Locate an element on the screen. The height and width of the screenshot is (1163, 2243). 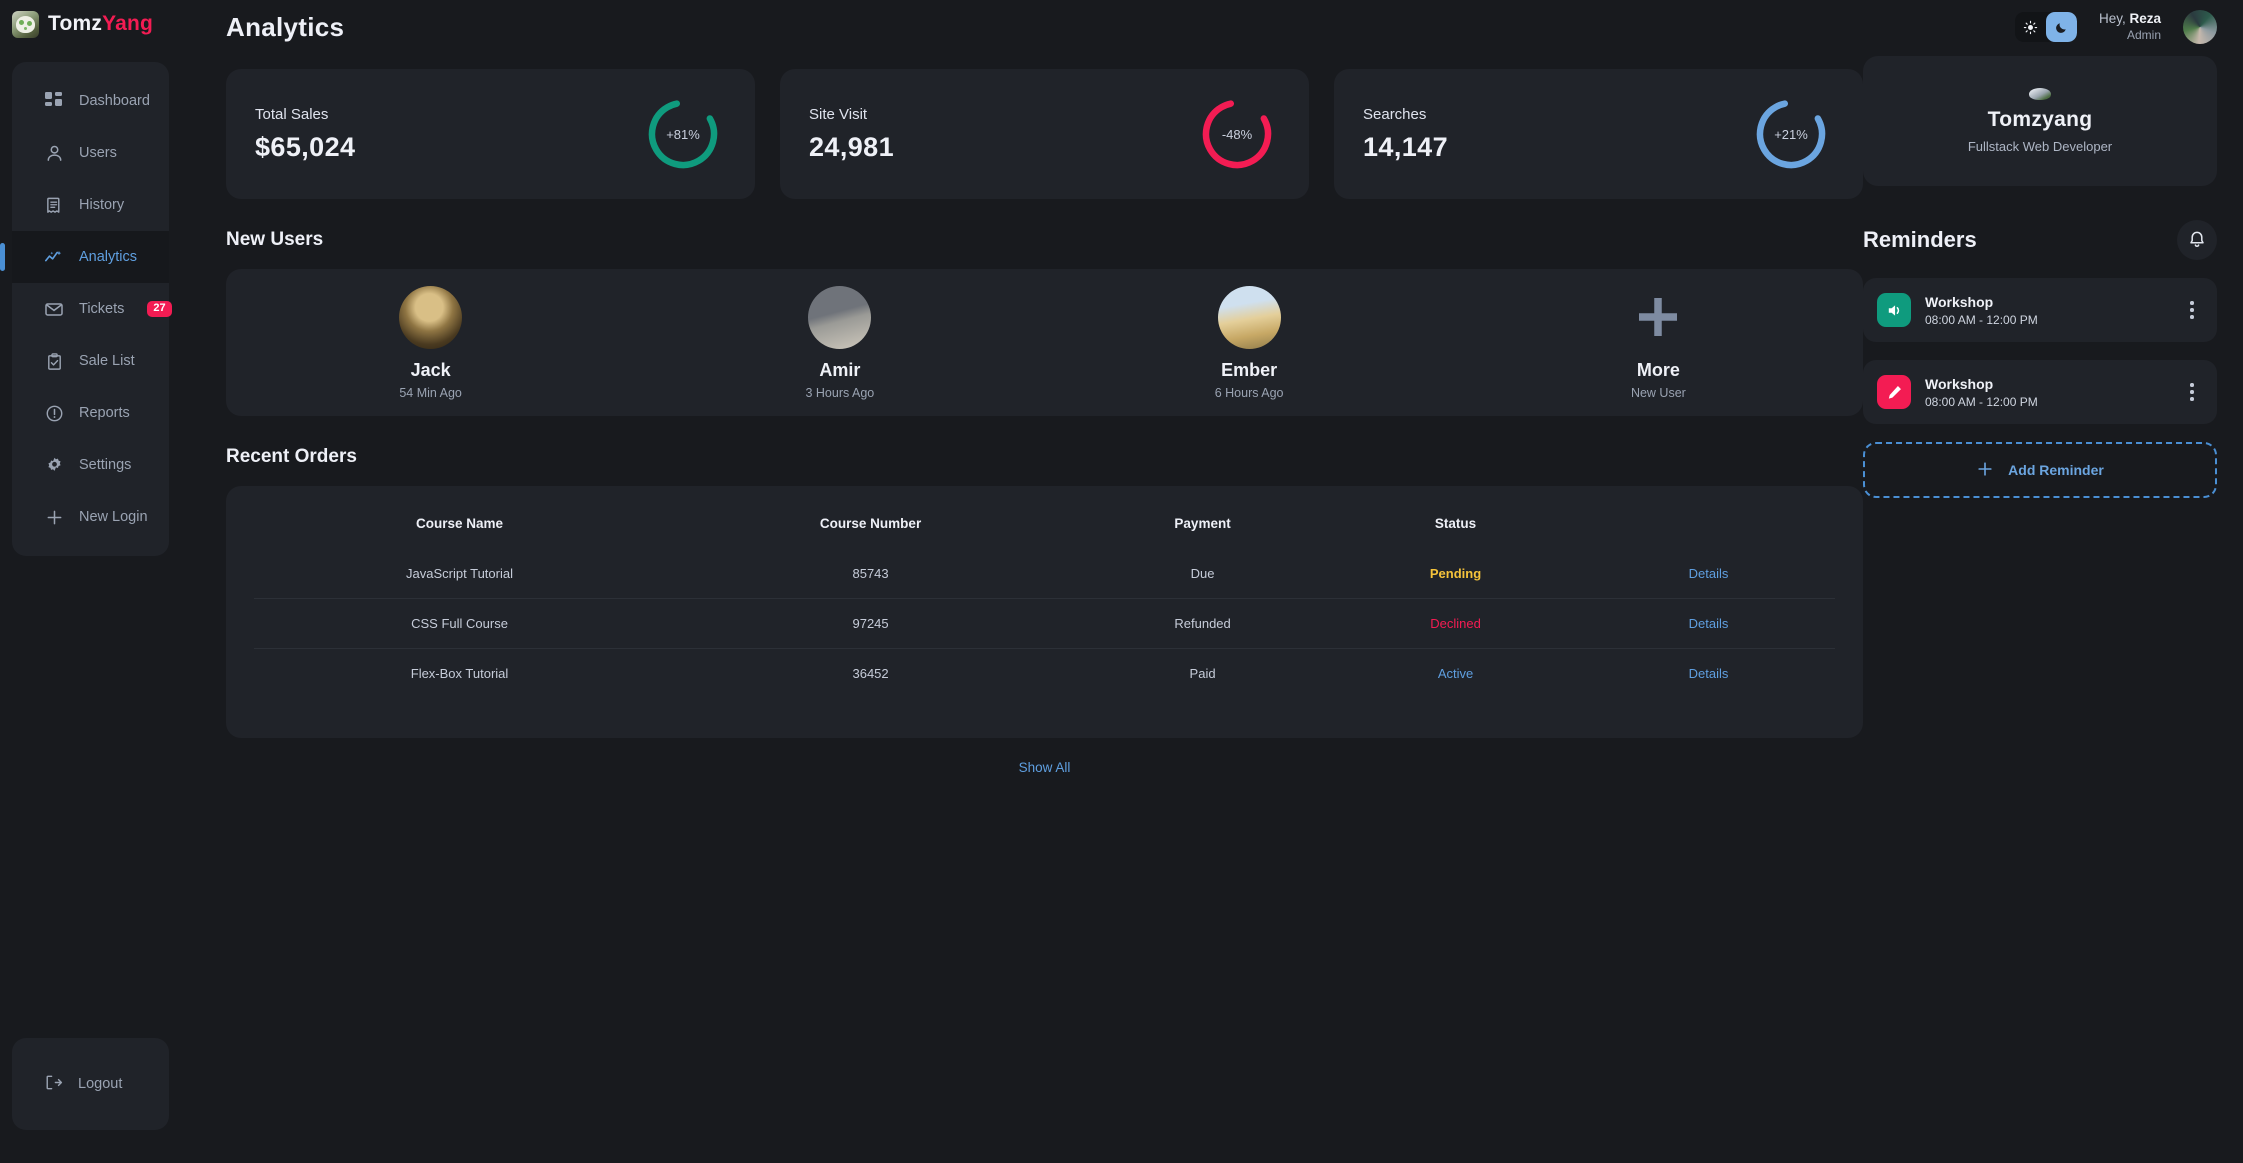
table-head: Course Name Course Number Payment Status is located at coordinates (1044, 528).